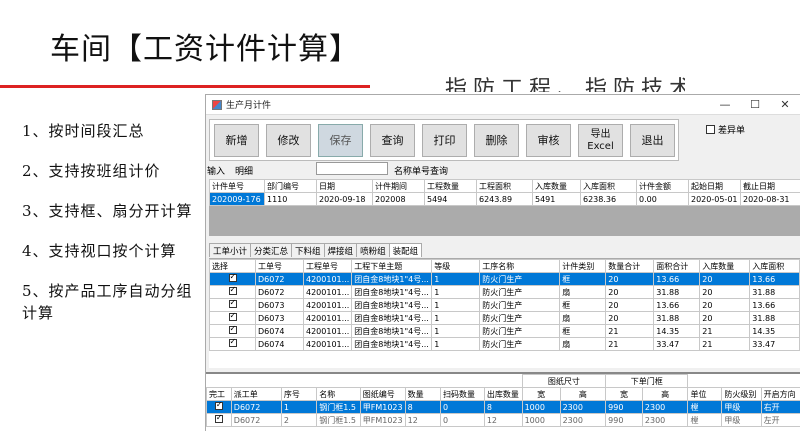 This screenshot has width=800, height=431. I want to click on cell: 8, so click(423, 407).